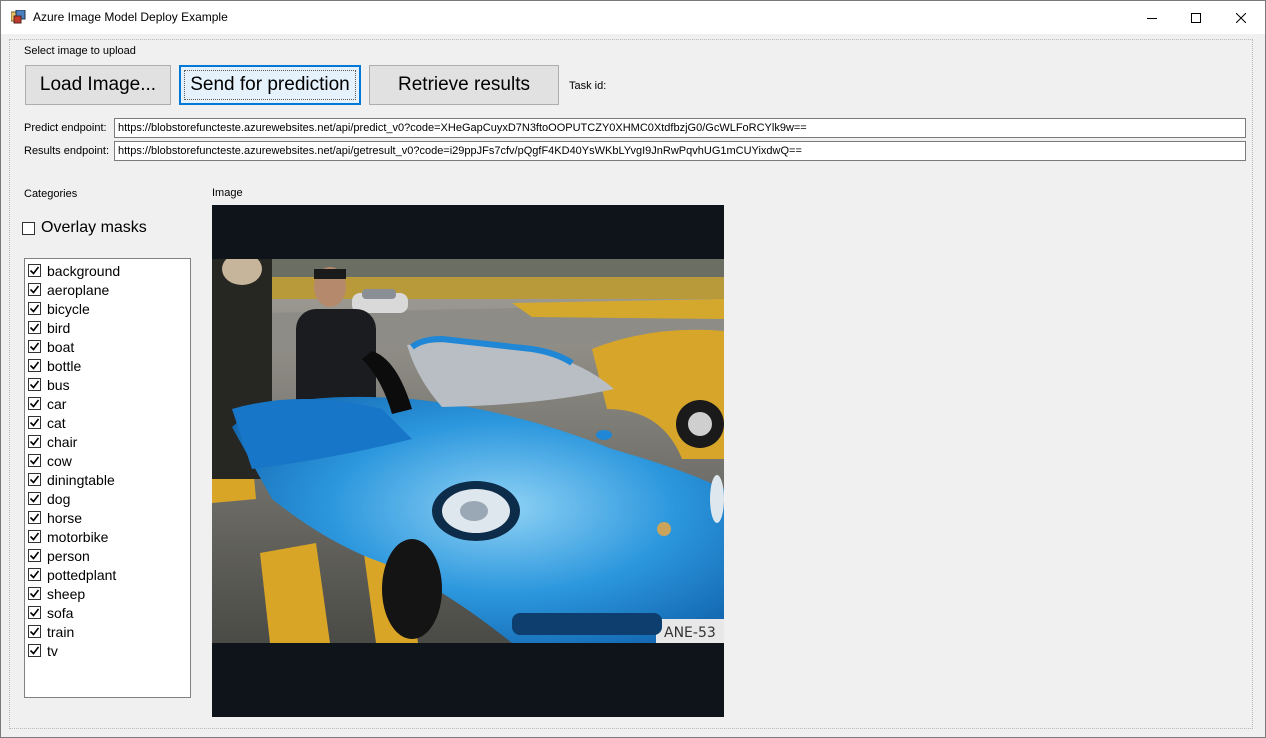  Describe the element at coordinates (64, 365) in the screenshot. I see `category-label: bottle` at that location.